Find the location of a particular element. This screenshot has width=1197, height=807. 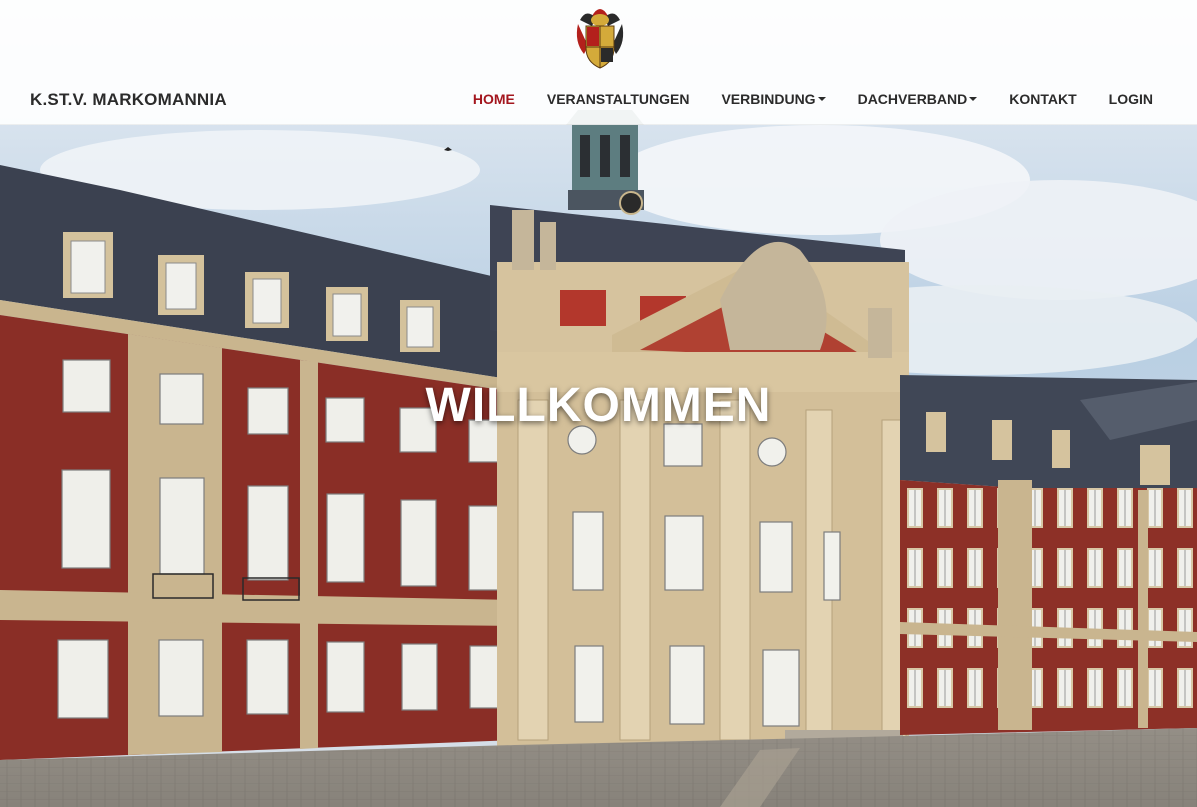

site-brand: K.ST.V. MARKOMANNIA is located at coordinates (128, 100).